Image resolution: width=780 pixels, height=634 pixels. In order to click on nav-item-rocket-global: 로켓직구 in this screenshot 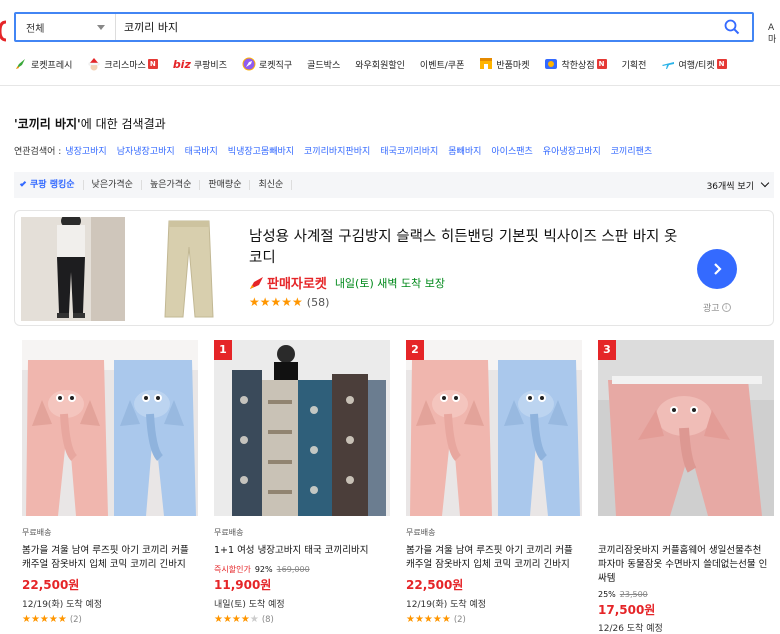, I will do `click(267, 64)`.